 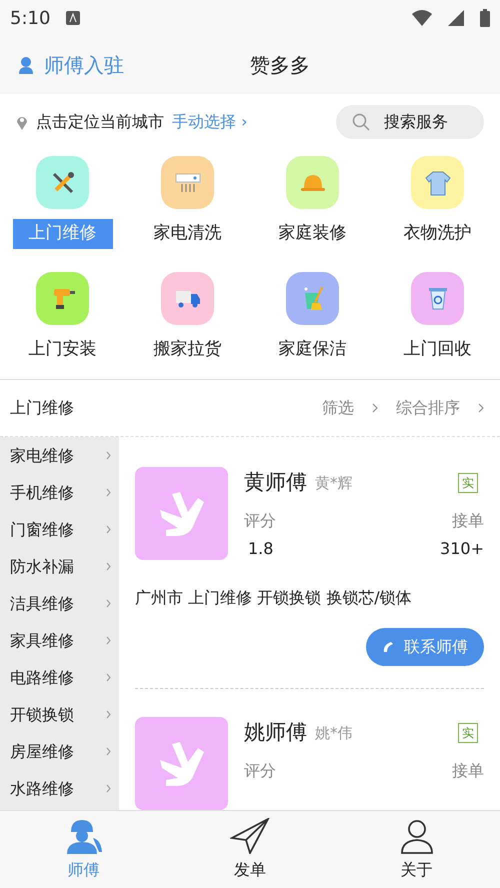 I want to click on search-button: 搜索服务, so click(x=410, y=122).